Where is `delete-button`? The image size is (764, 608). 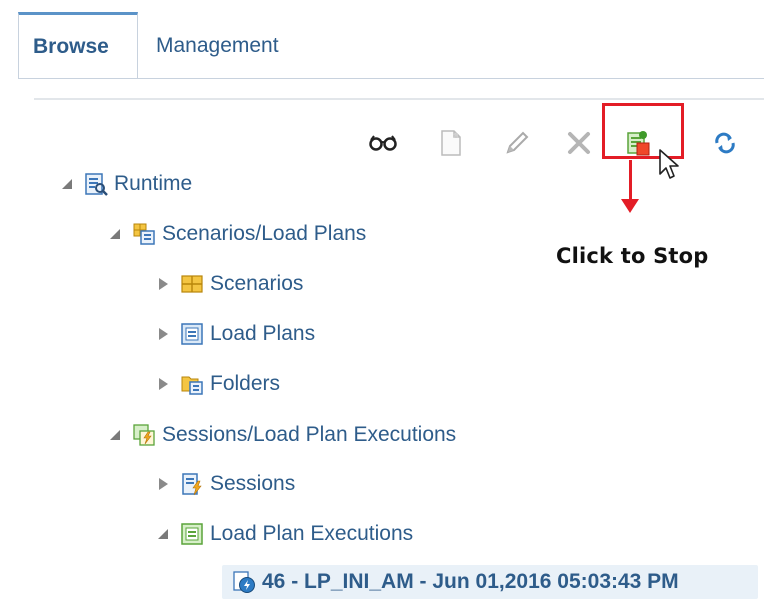 delete-button is located at coordinates (579, 143).